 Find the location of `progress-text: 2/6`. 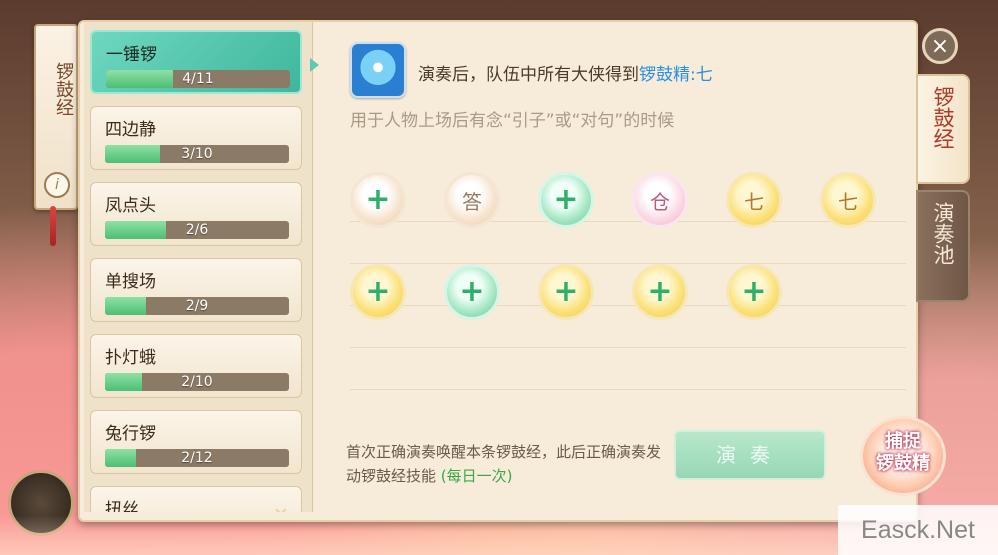

progress-text: 2/6 is located at coordinates (197, 230).